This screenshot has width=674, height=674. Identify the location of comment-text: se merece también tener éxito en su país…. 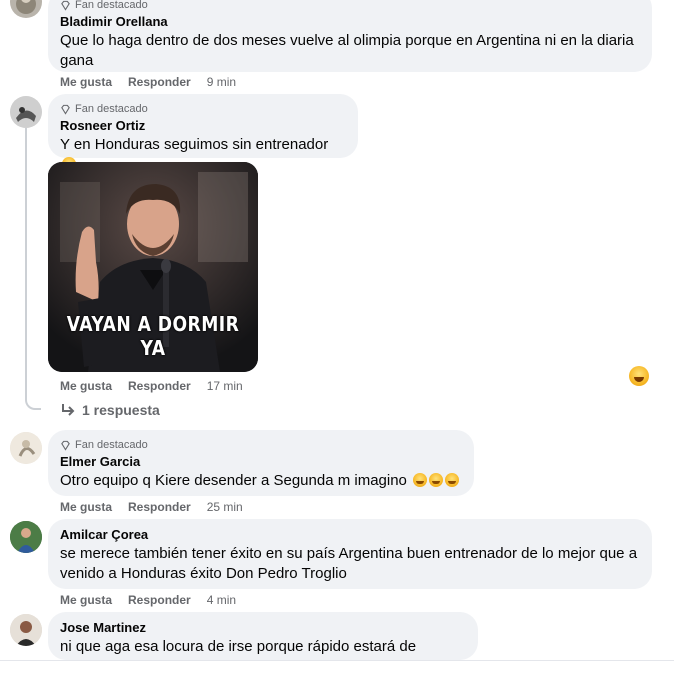
(350, 564).